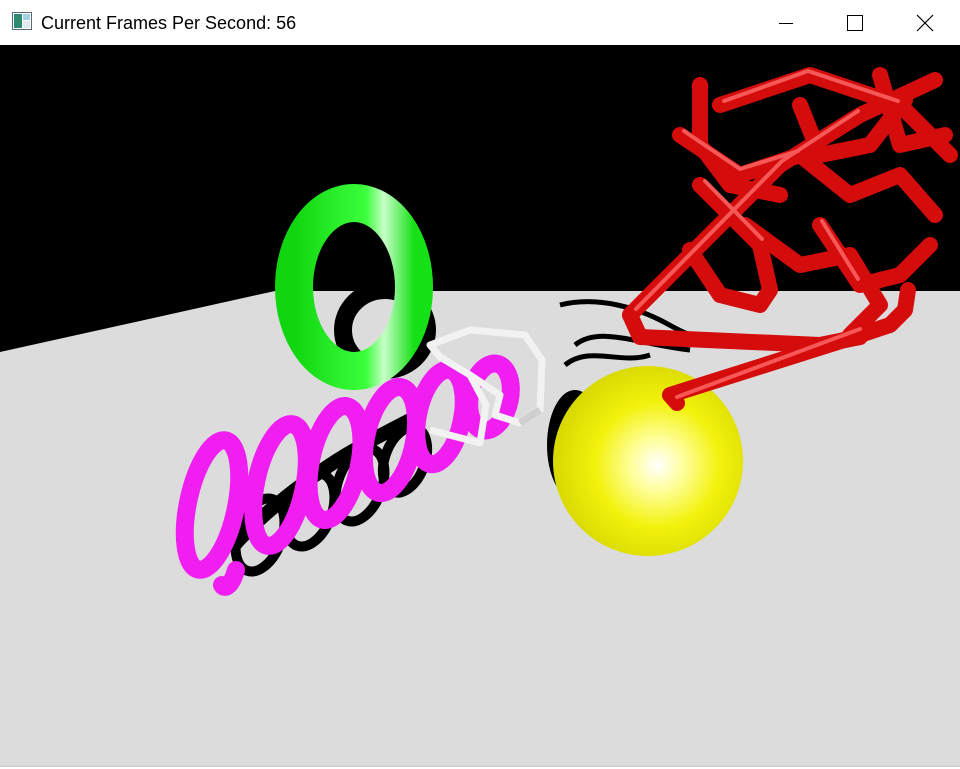 The height and width of the screenshot is (769, 960). I want to click on maximize-icon, so click(855, 22).